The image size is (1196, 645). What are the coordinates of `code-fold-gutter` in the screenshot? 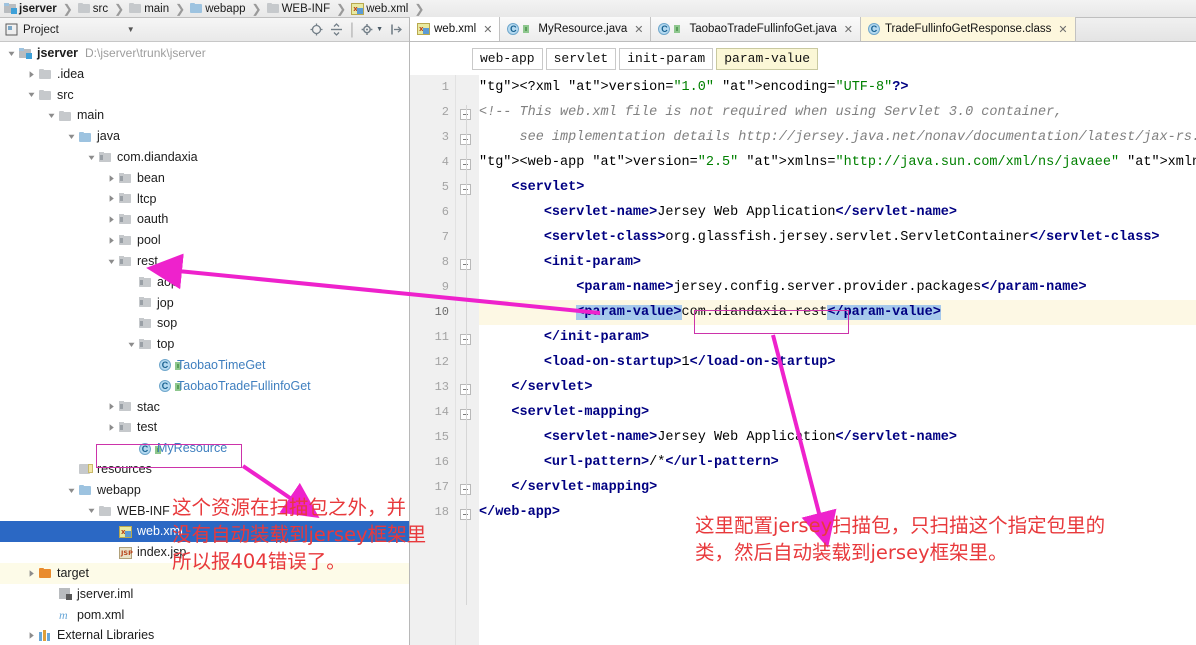 It's located at (467, 360).